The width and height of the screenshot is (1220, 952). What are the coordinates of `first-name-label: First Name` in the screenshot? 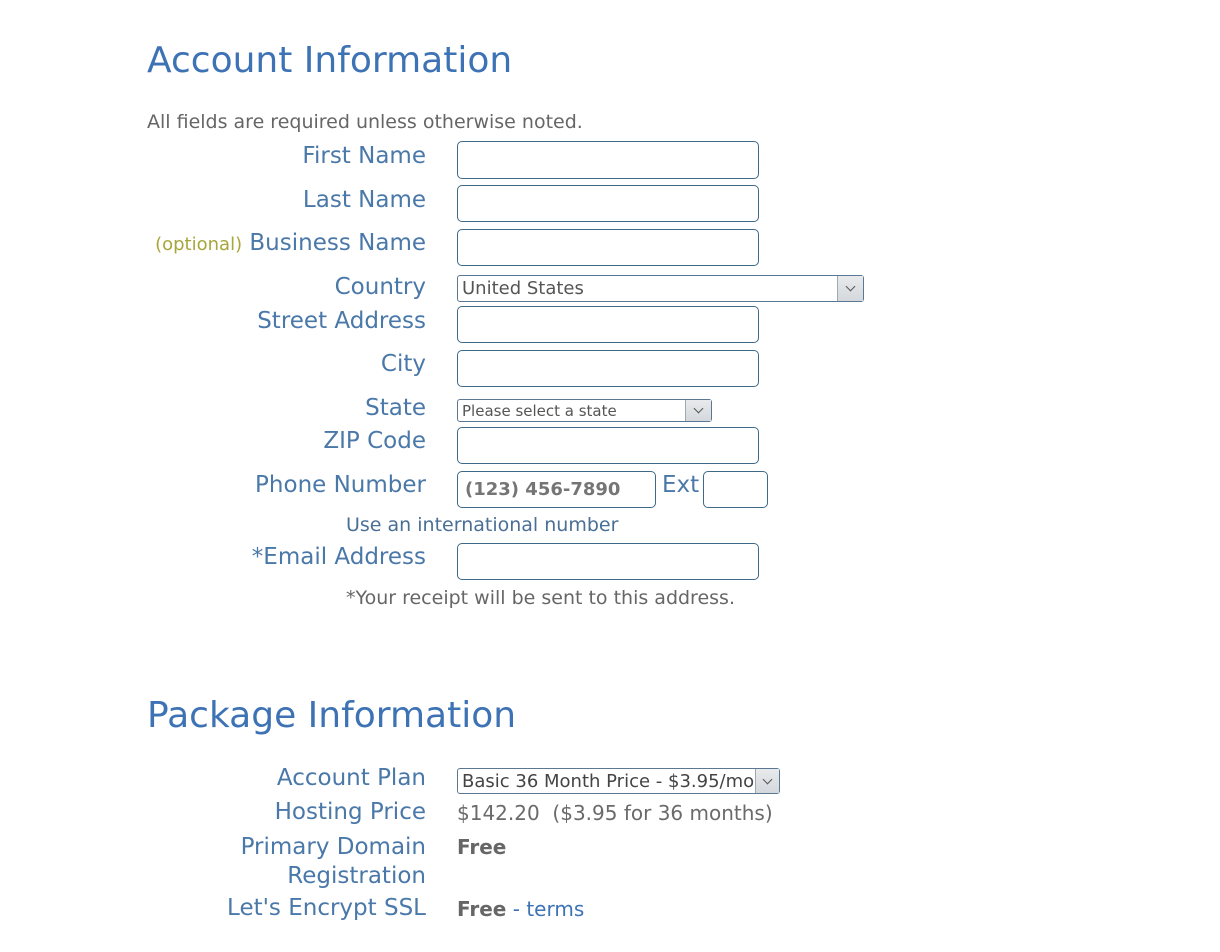 It's located at (364, 156).